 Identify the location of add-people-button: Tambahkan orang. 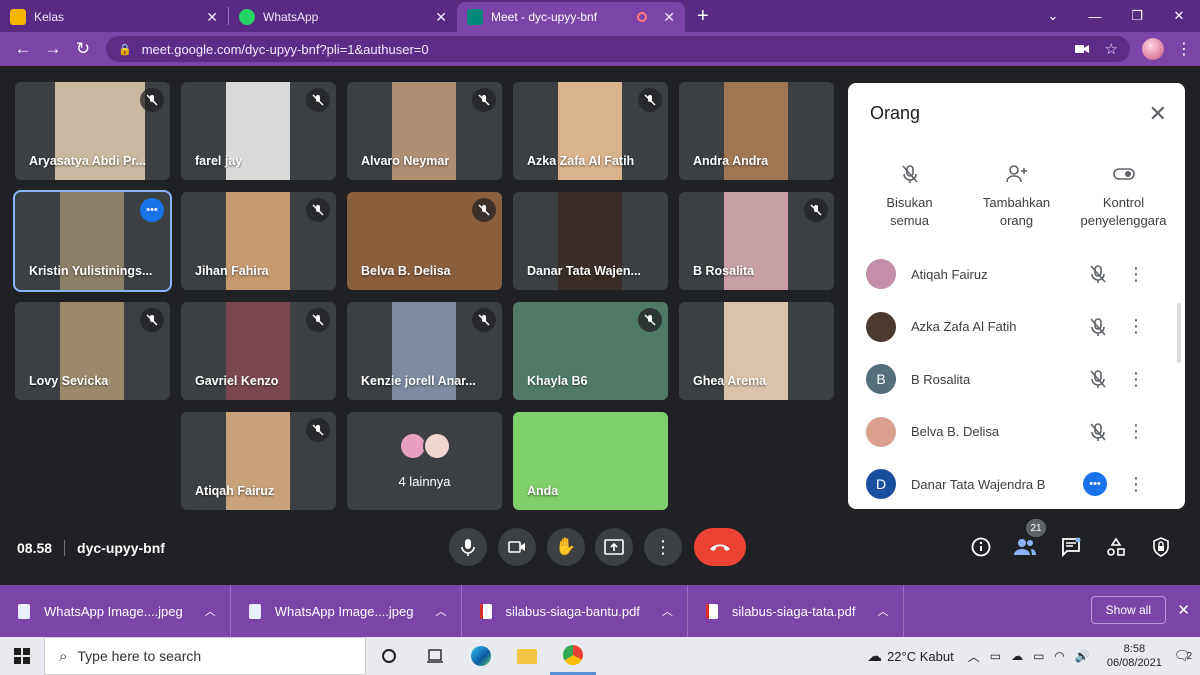
(1017, 194).